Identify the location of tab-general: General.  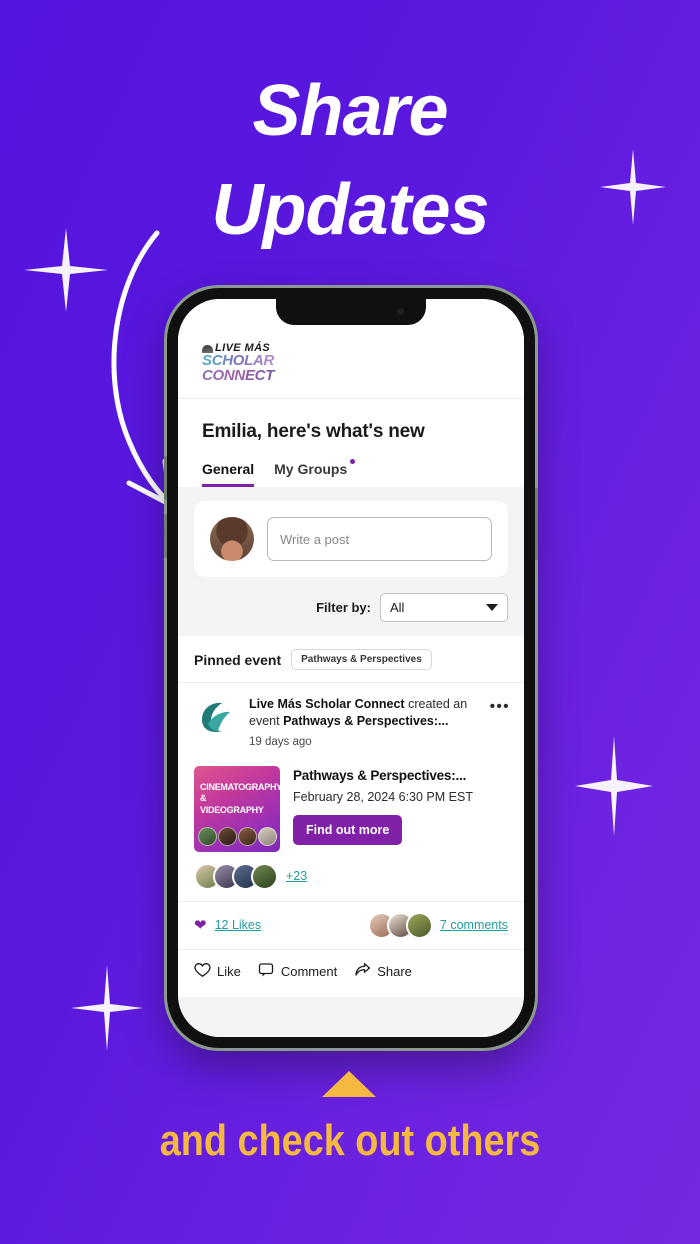
(228, 474).